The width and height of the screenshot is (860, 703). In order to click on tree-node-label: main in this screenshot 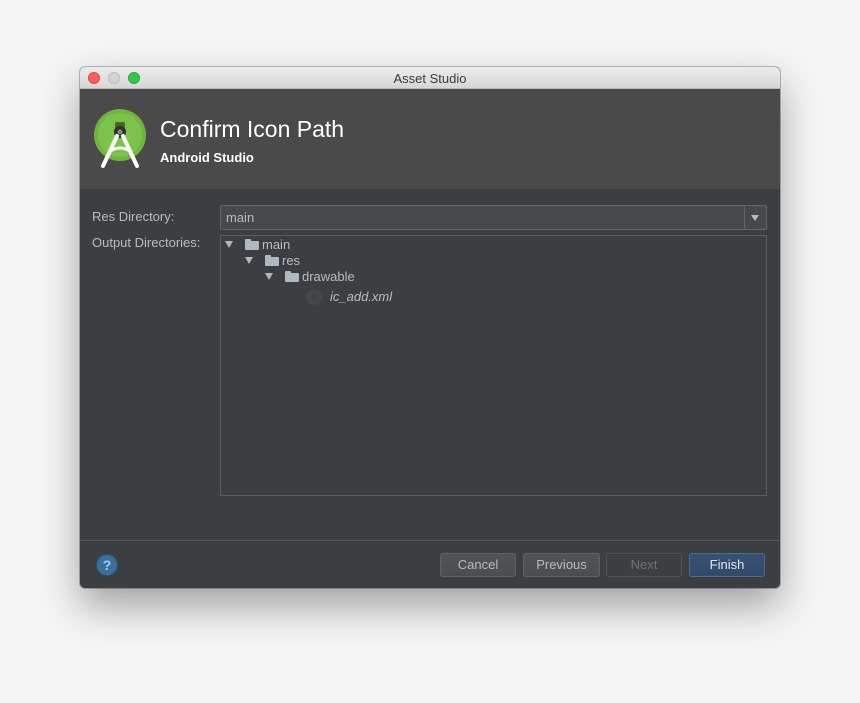, I will do `click(276, 244)`.